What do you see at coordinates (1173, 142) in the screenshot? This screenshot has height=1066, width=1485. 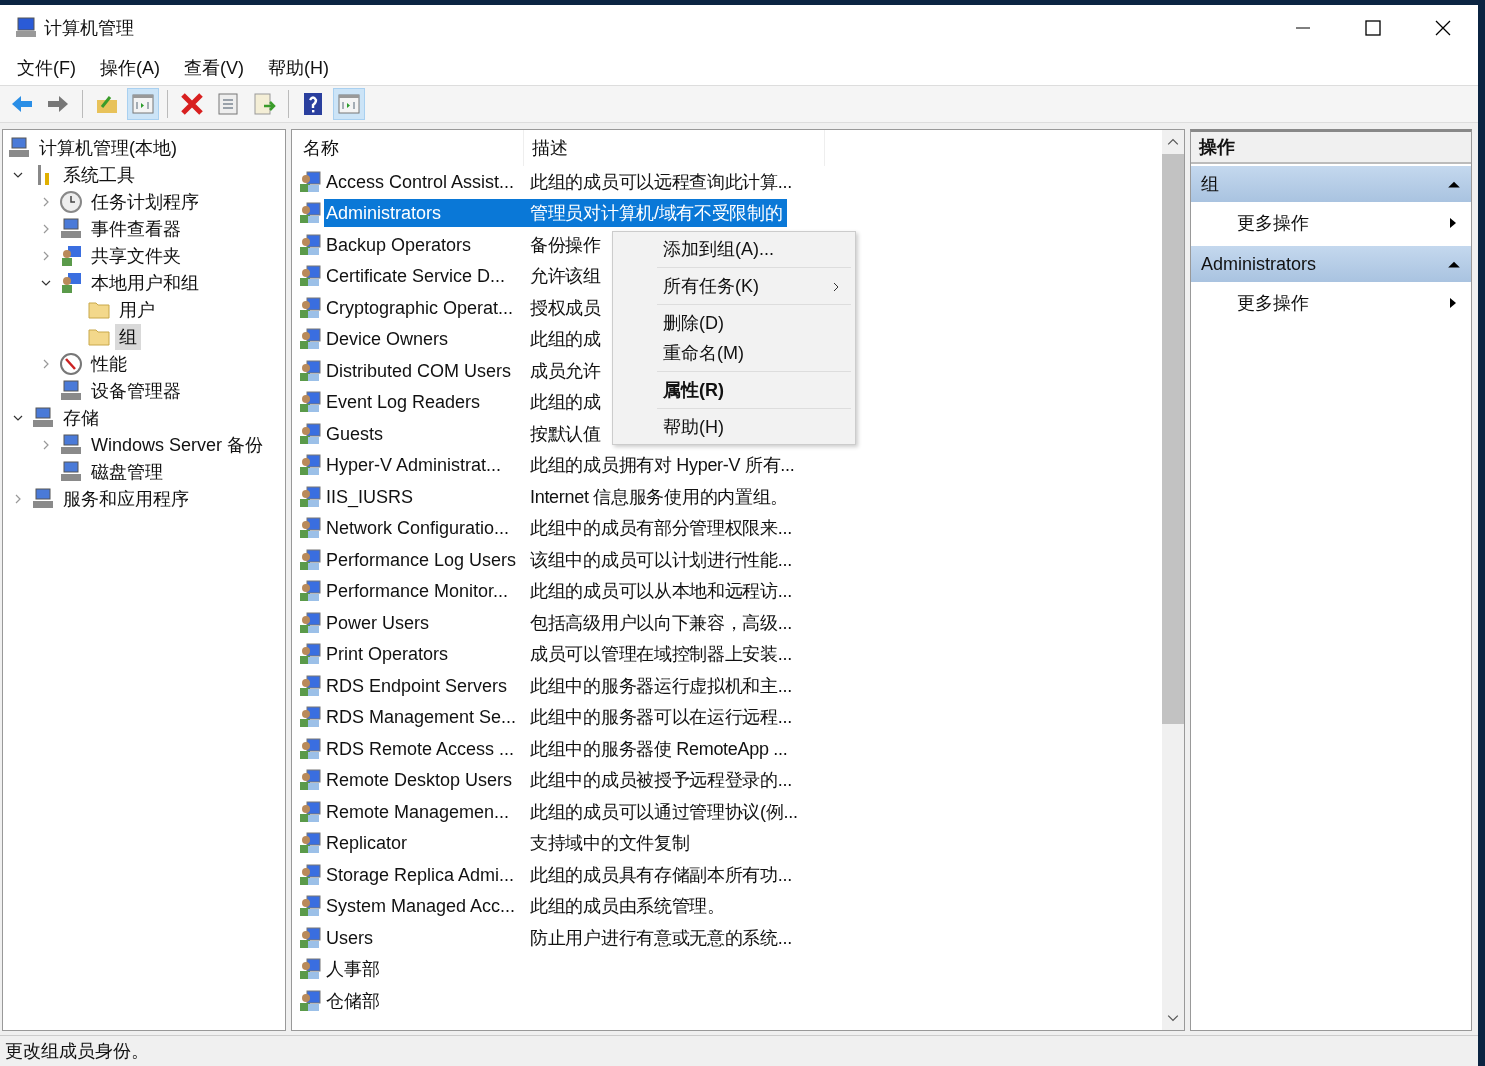 I see `scroll-up-icon` at bounding box center [1173, 142].